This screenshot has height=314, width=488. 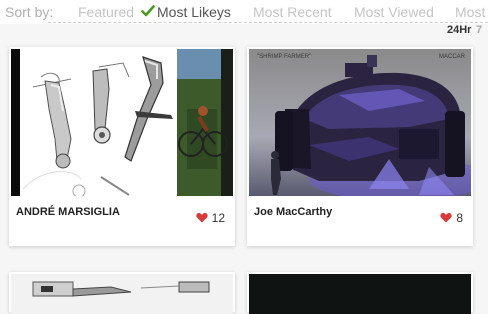 What do you see at coordinates (29, 12) in the screenshot?
I see `sort-label: Sort by:` at bounding box center [29, 12].